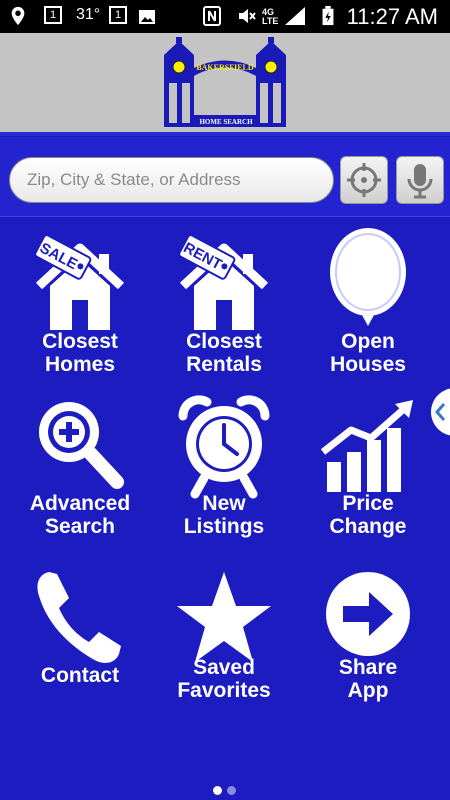  Describe the element at coordinates (80, 526) in the screenshot. I see `tile-label-line: Search` at that location.